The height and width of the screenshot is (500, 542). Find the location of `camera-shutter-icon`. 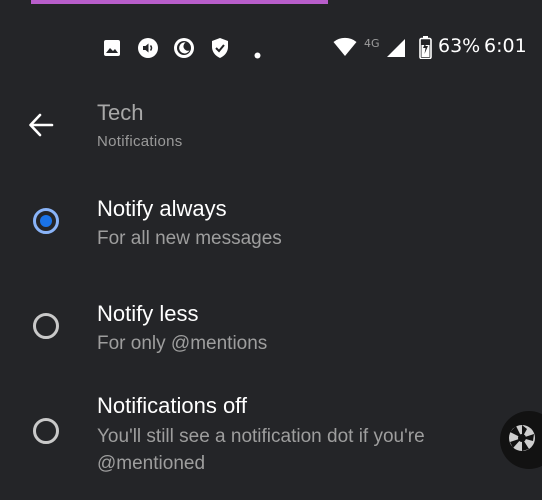

camera-shutter-icon is located at coordinates (522, 440).